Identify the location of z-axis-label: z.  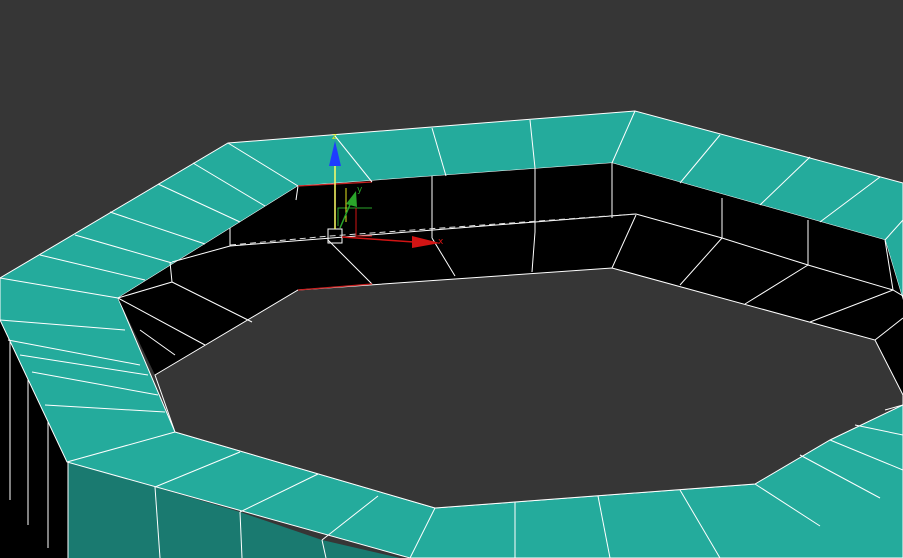
(334, 137).